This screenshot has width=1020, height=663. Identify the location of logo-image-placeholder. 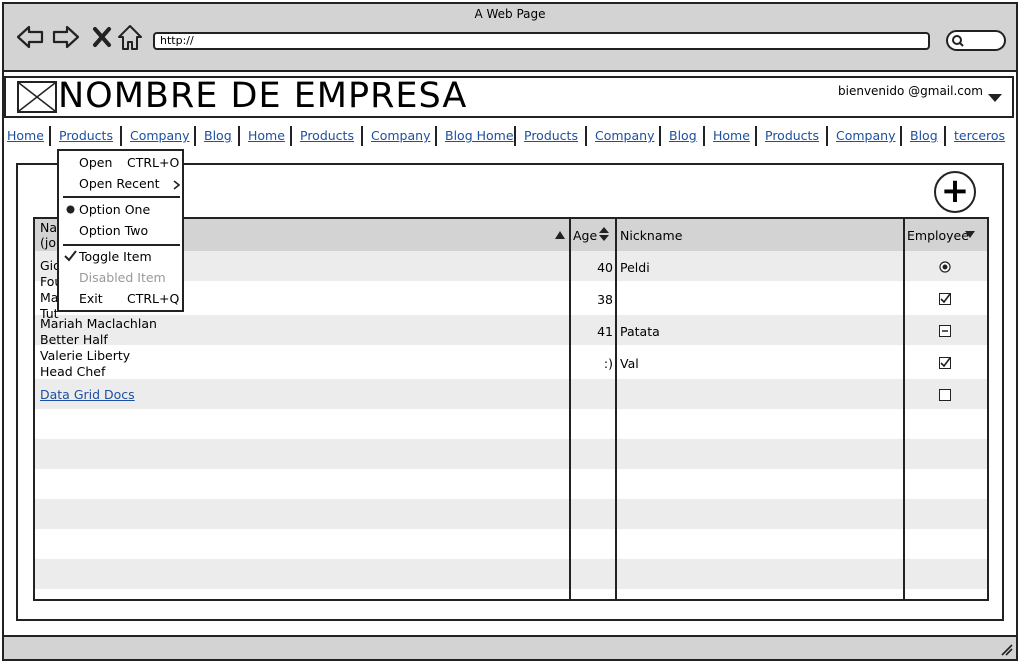
(37, 97).